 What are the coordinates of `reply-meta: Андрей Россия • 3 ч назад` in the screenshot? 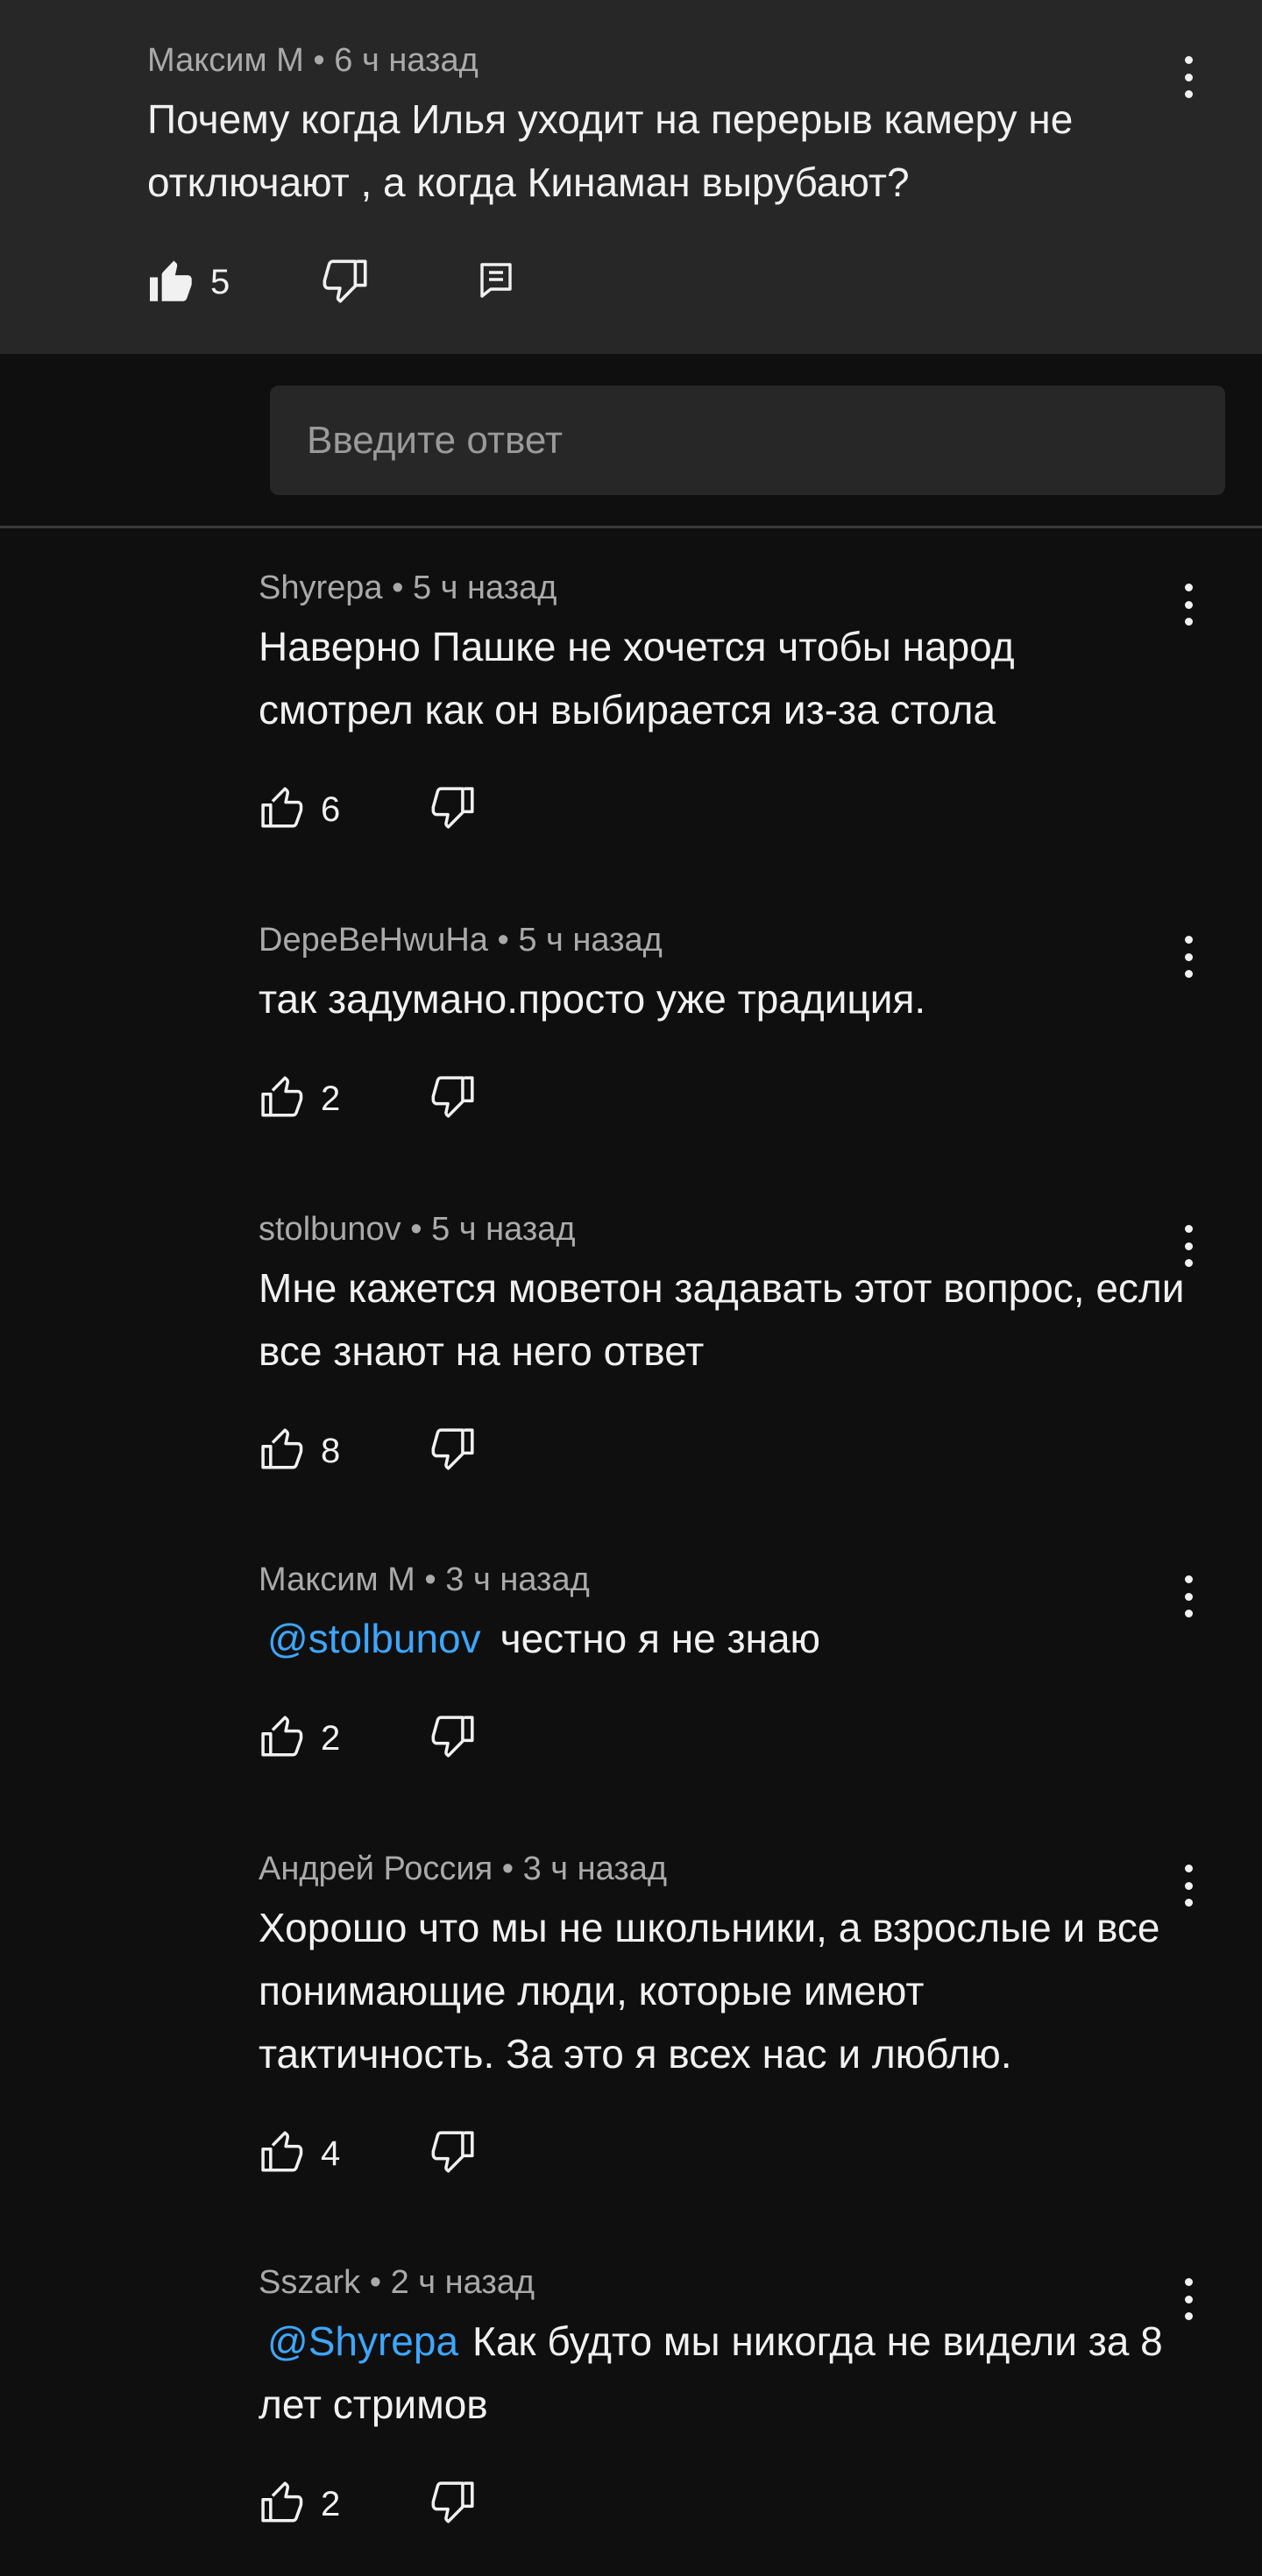 It's located at (463, 1869).